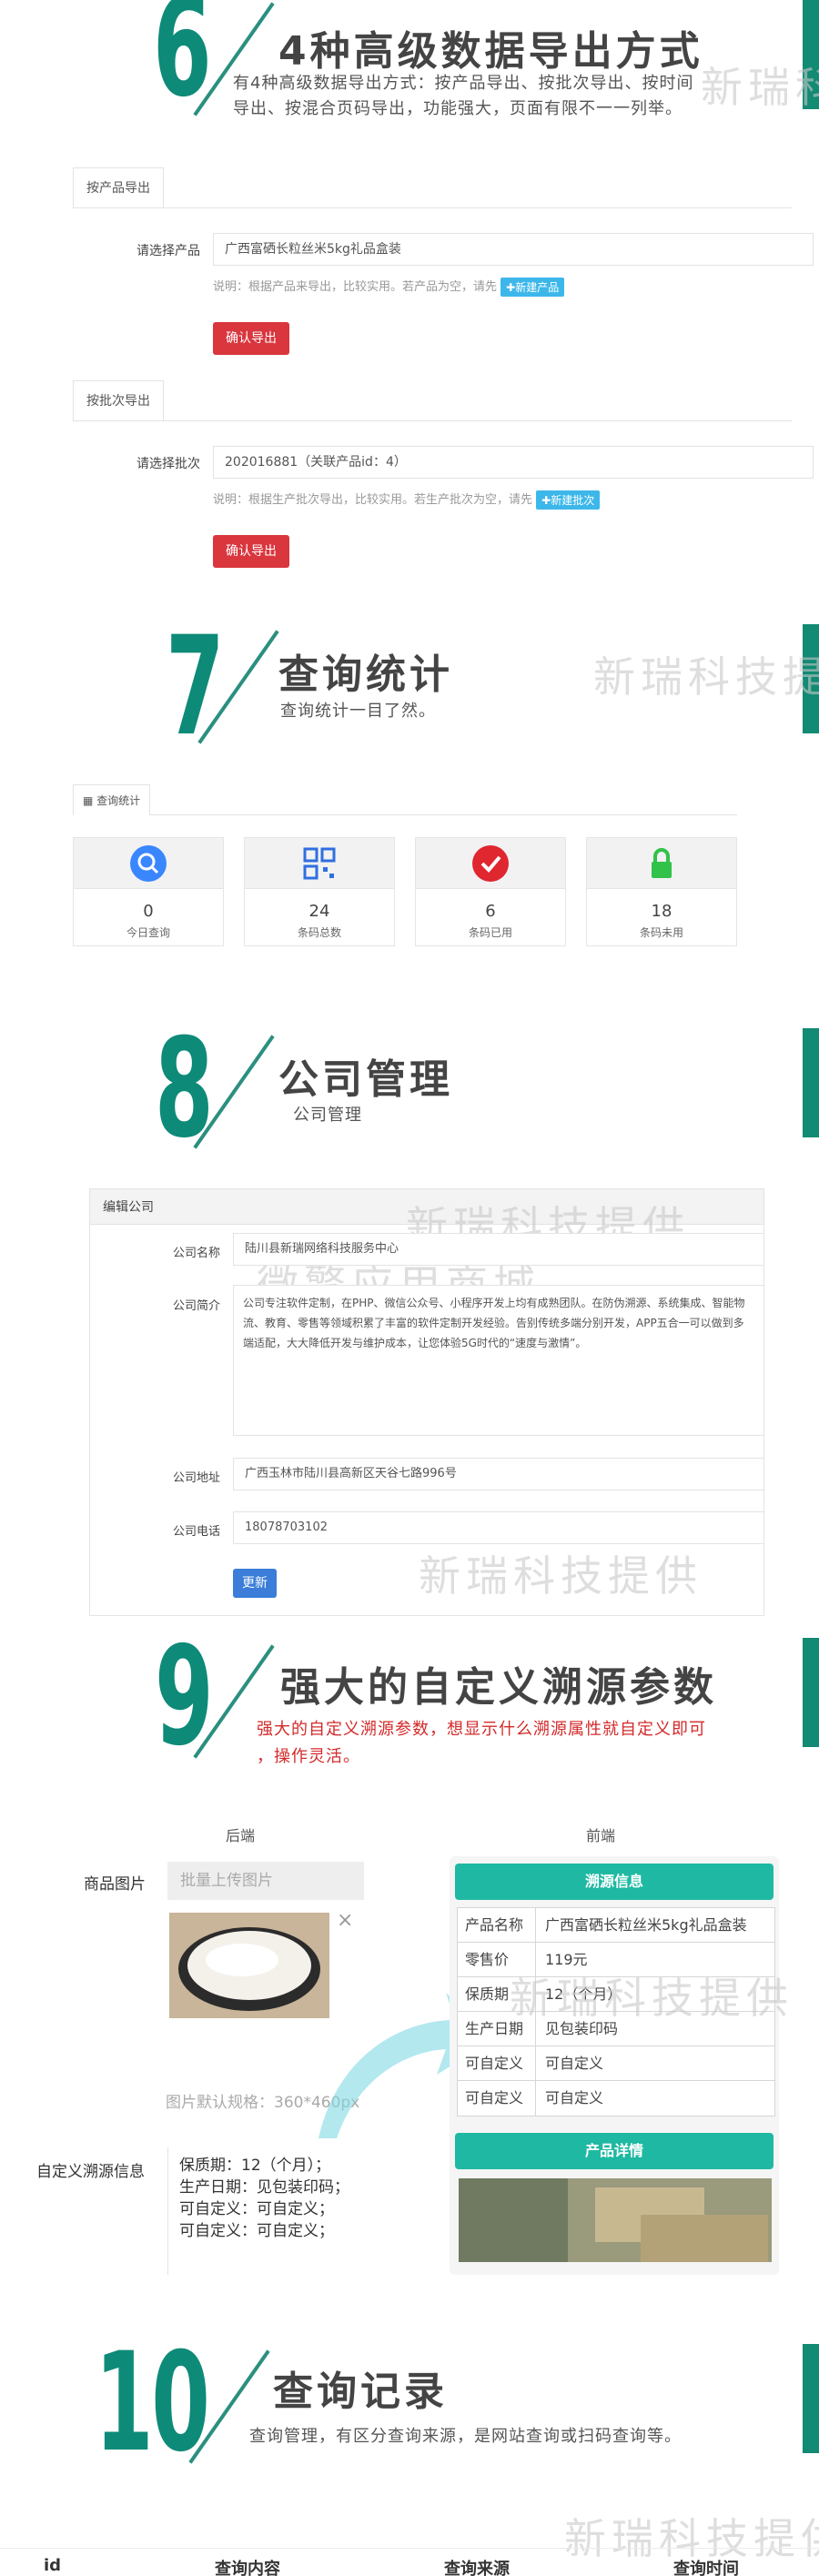 This screenshot has width=819, height=2576. What do you see at coordinates (482, 1729) in the screenshot?
I see `section-desc-9-line1: 强大的自定义溯源参数，想显示什么溯源属性就自定义即可` at bounding box center [482, 1729].